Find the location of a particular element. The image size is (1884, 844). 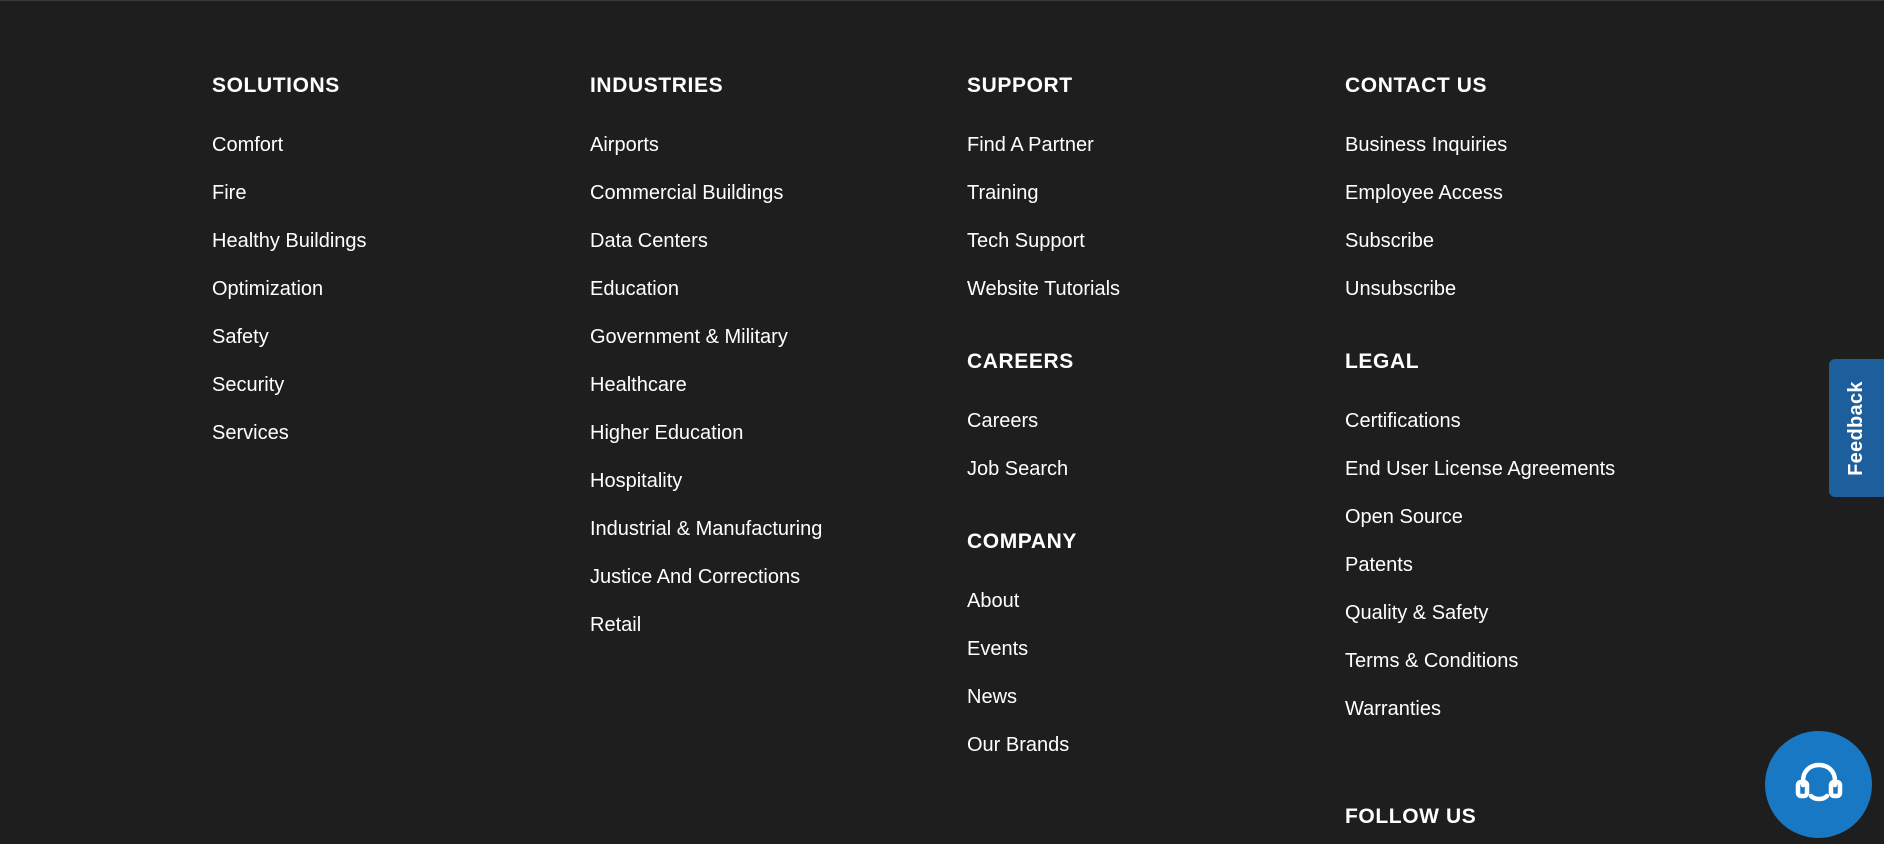

list-item: Government & Military is located at coordinates (706, 349).